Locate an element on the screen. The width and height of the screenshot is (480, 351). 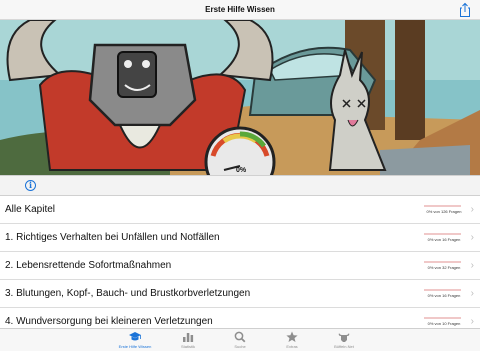
progress-gauge-value: 0% is located at coordinates (241, 170).